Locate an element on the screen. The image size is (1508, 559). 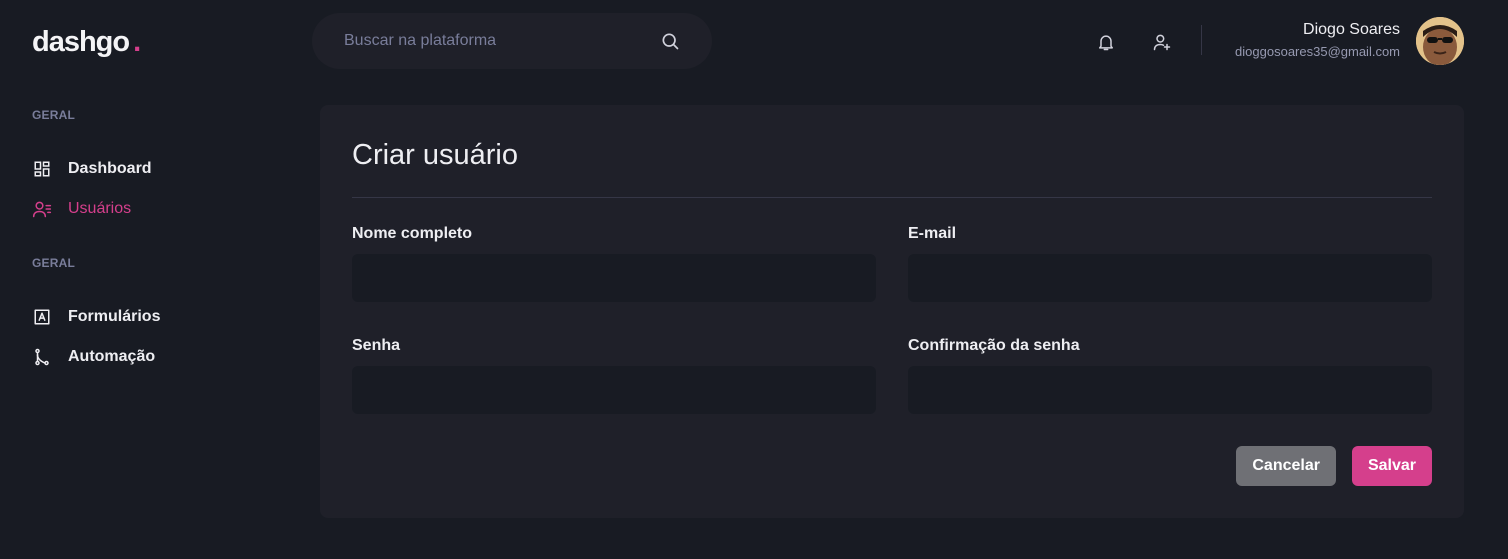
user-plus-icon is located at coordinates (1162, 42).